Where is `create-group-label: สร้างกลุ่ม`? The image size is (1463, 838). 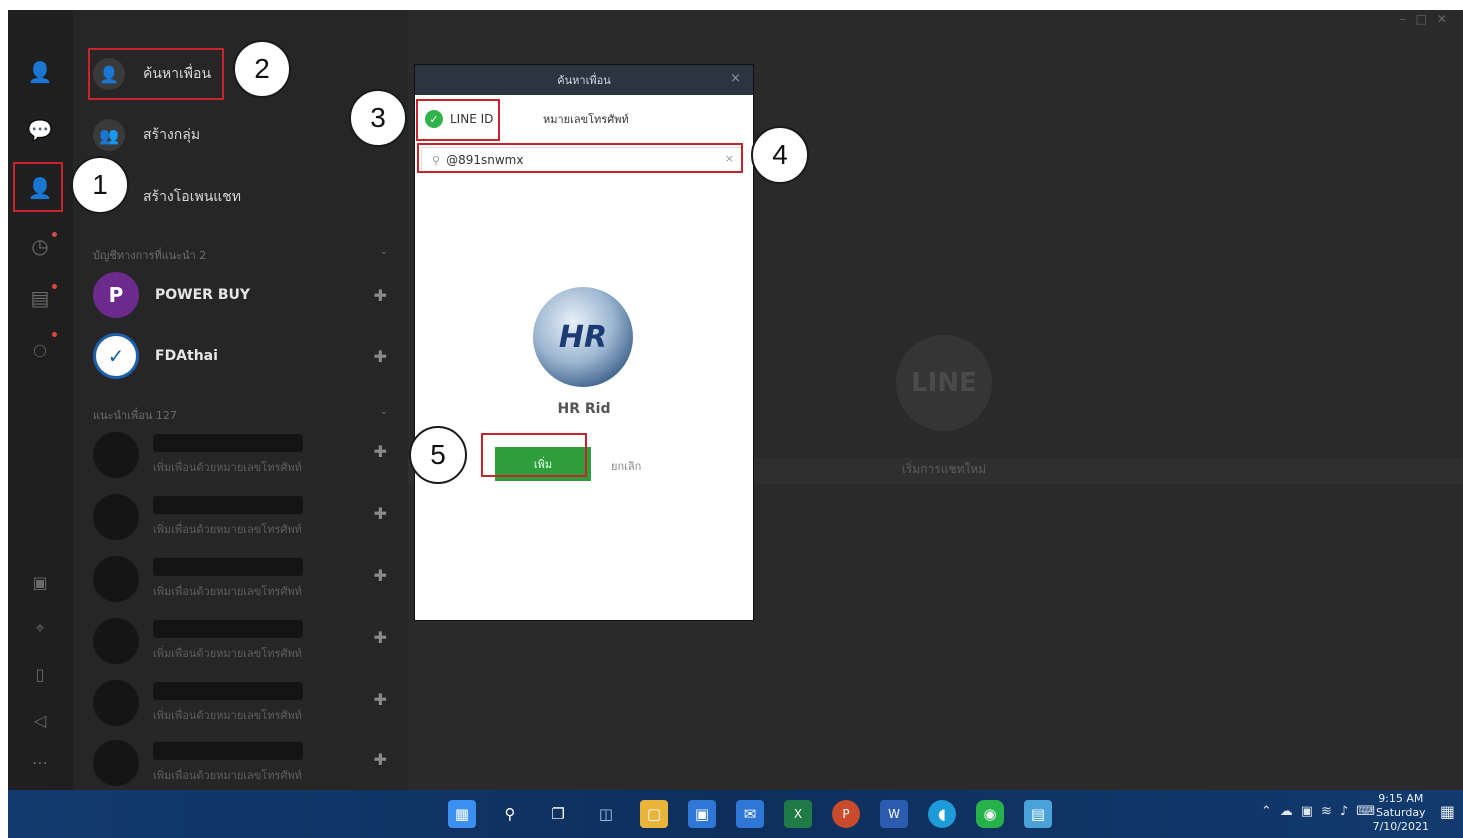
create-group-label: สร้างกลุ่ม is located at coordinates (172, 135).